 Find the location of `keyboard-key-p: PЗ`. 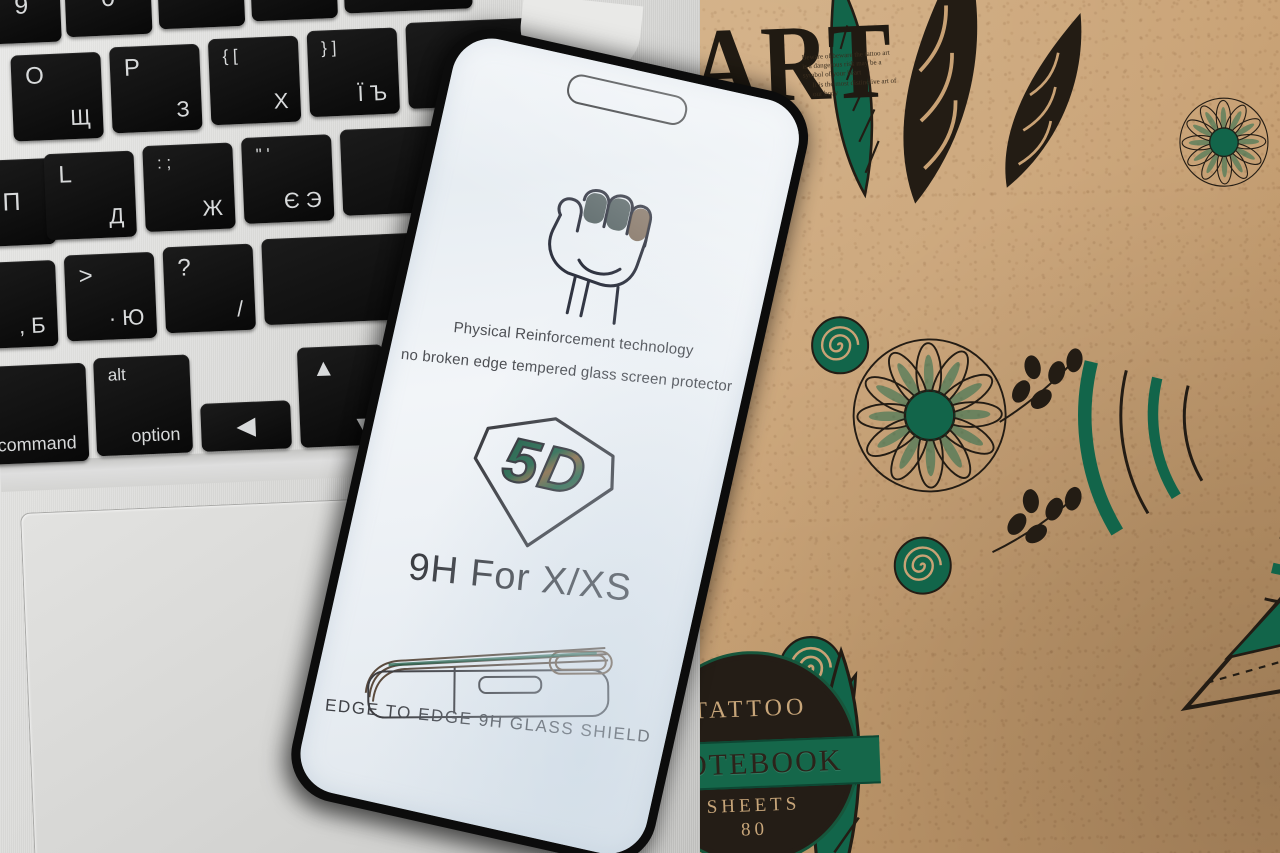

keyboard-key-p: PЗ is located at coordinates (156, 88).